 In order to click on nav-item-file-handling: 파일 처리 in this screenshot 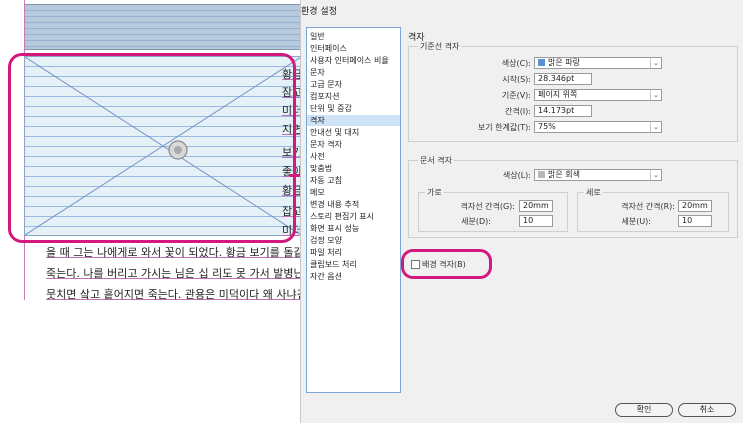, I will do `click(353, 252)`.